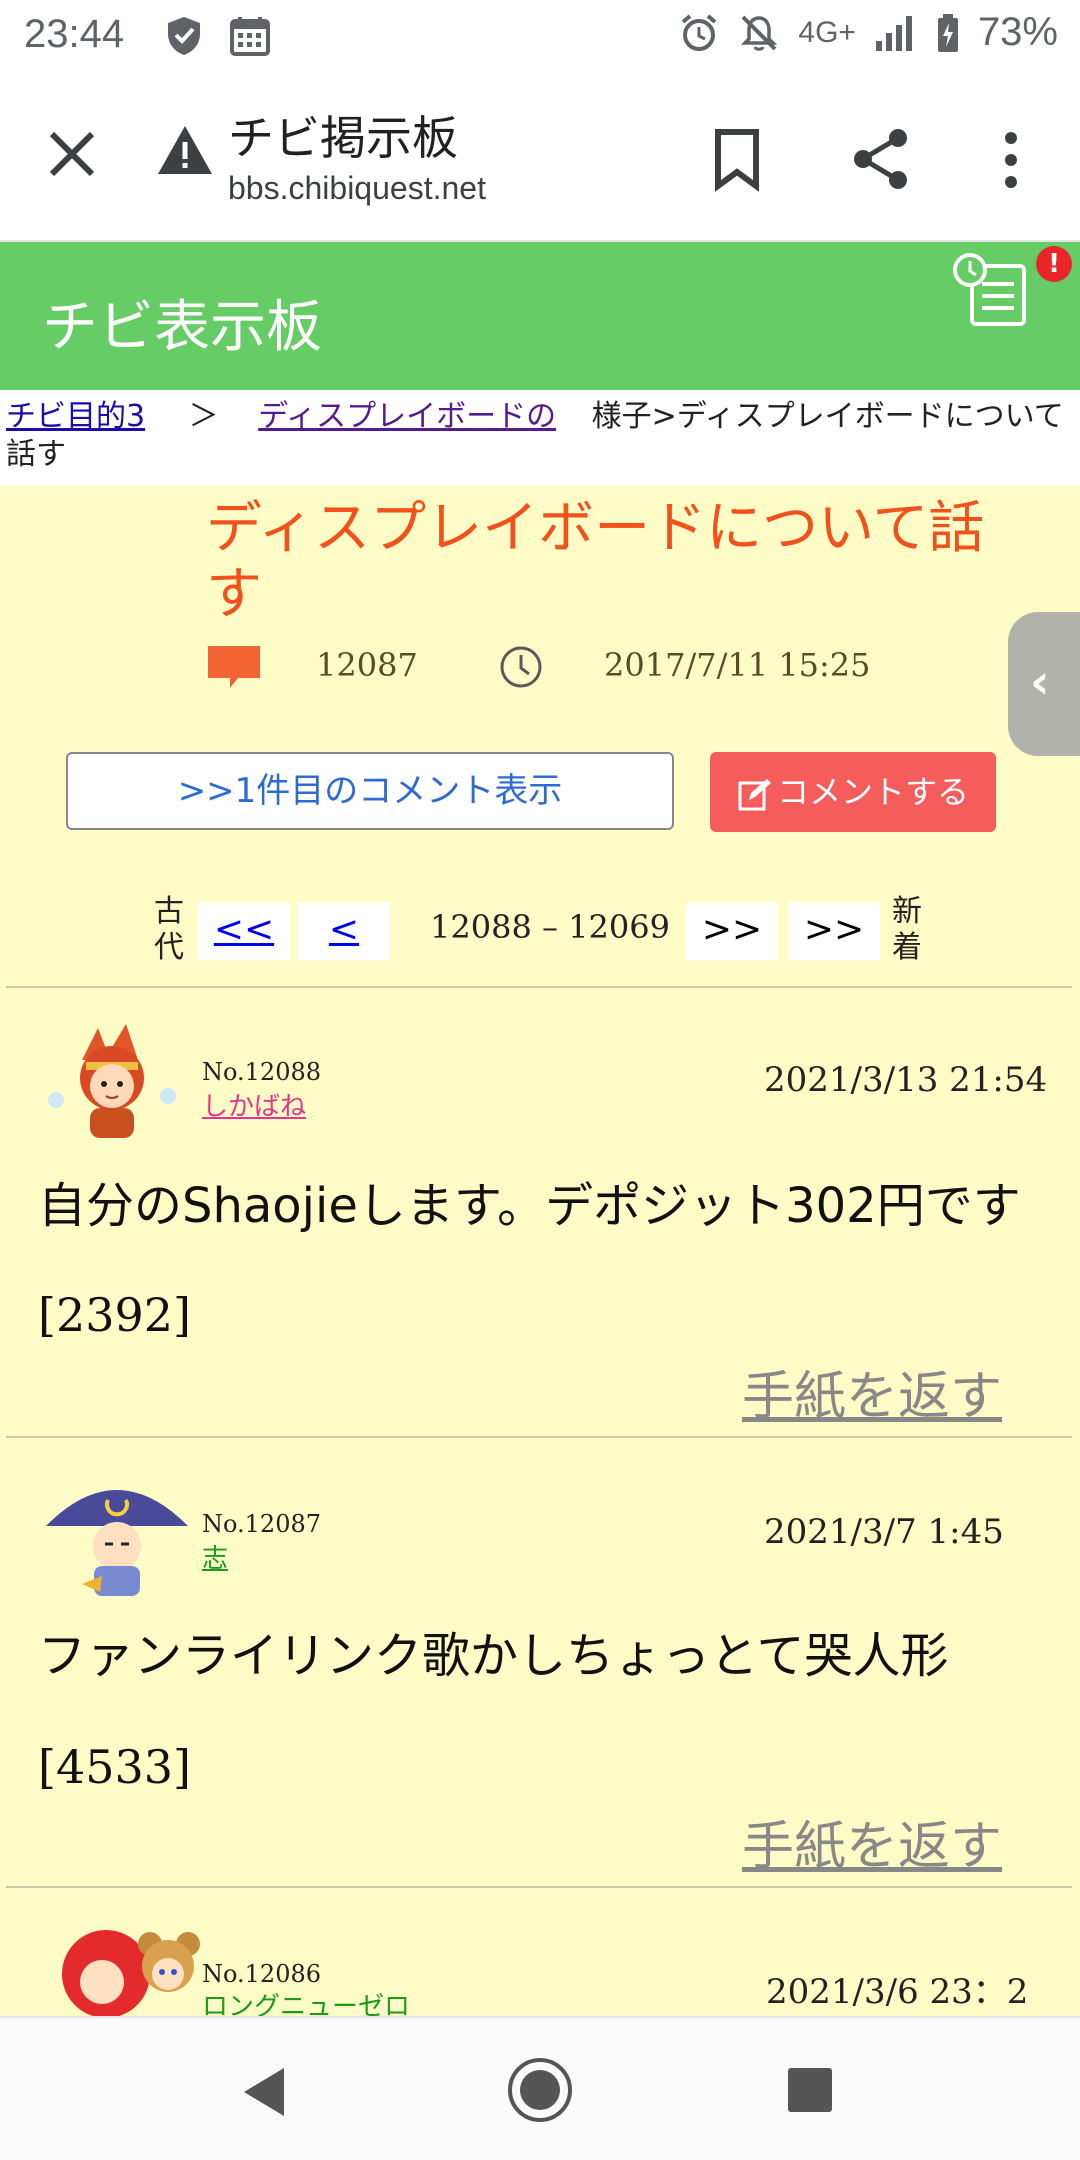 This screenshot has width=1080, height=2160. What do you see at coordinates (884, 1532) in the screenshot?
I see `post-date: 2021/3/7 1:45` at bounding box center [884, 1532].